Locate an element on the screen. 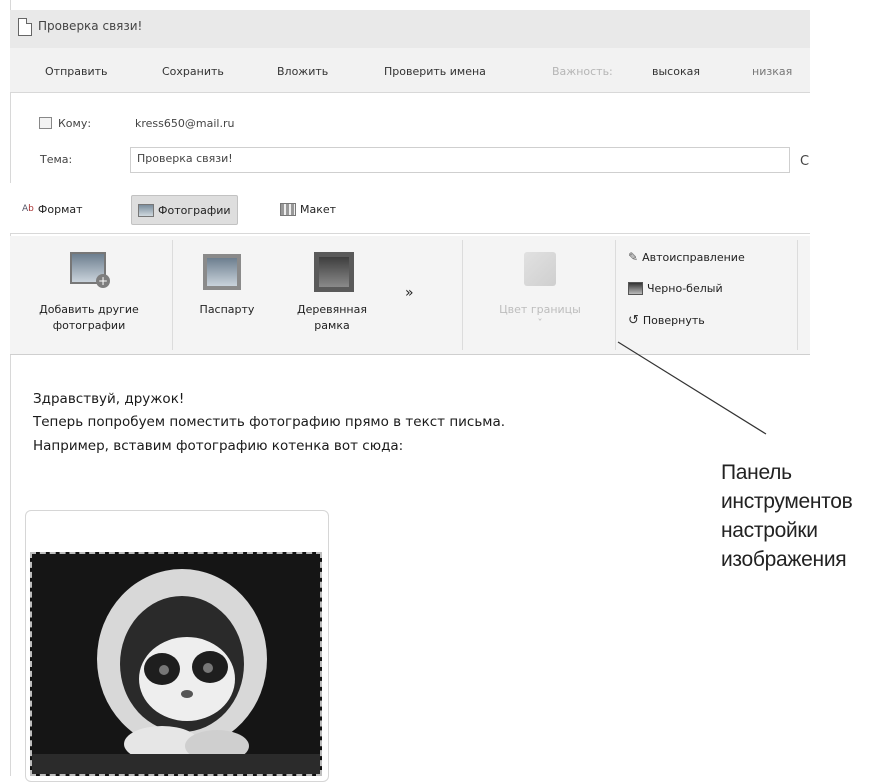 The height and width of the screenshot is (782, 878). formatting-tabs is located at coordinates (410, 208).